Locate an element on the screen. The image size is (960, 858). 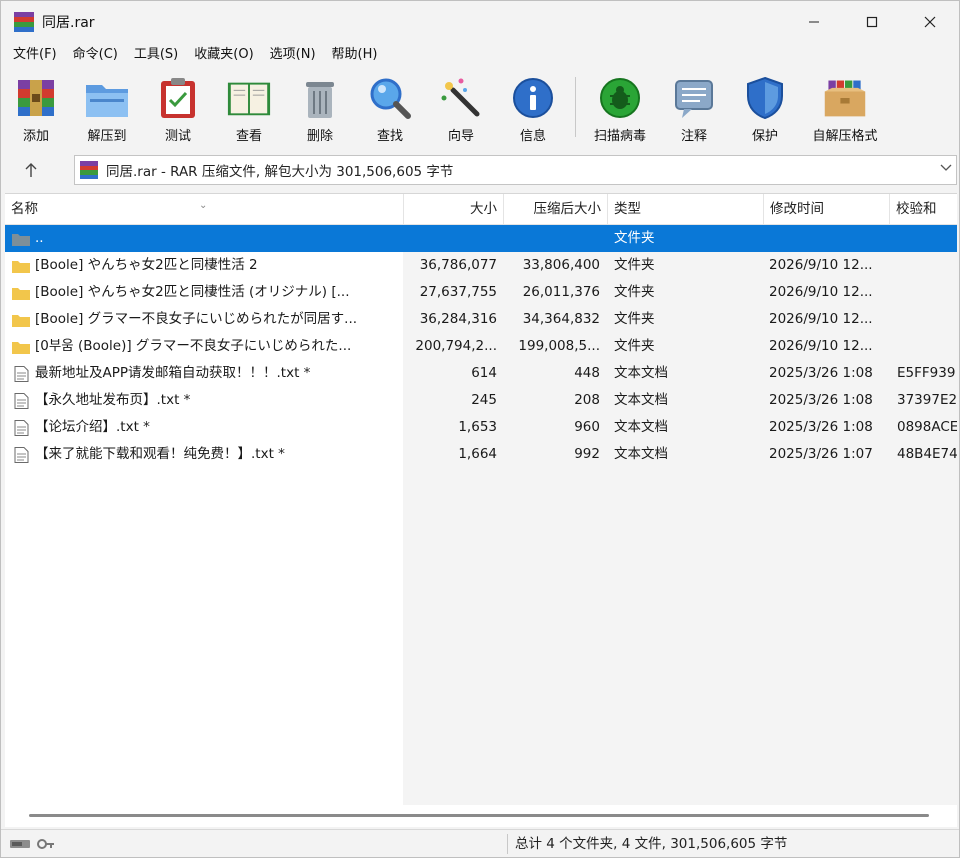
maximize-button is located at coordinates (872, 22).